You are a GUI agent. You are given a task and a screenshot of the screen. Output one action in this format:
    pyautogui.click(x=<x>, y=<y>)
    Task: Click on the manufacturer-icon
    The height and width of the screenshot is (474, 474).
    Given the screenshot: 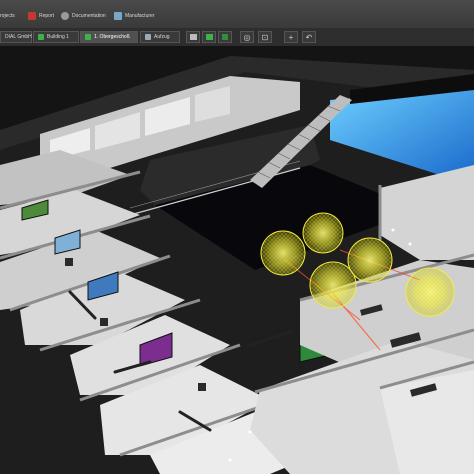 What is the action you would take?
    pyautogui.click(x=118, y=16)
    